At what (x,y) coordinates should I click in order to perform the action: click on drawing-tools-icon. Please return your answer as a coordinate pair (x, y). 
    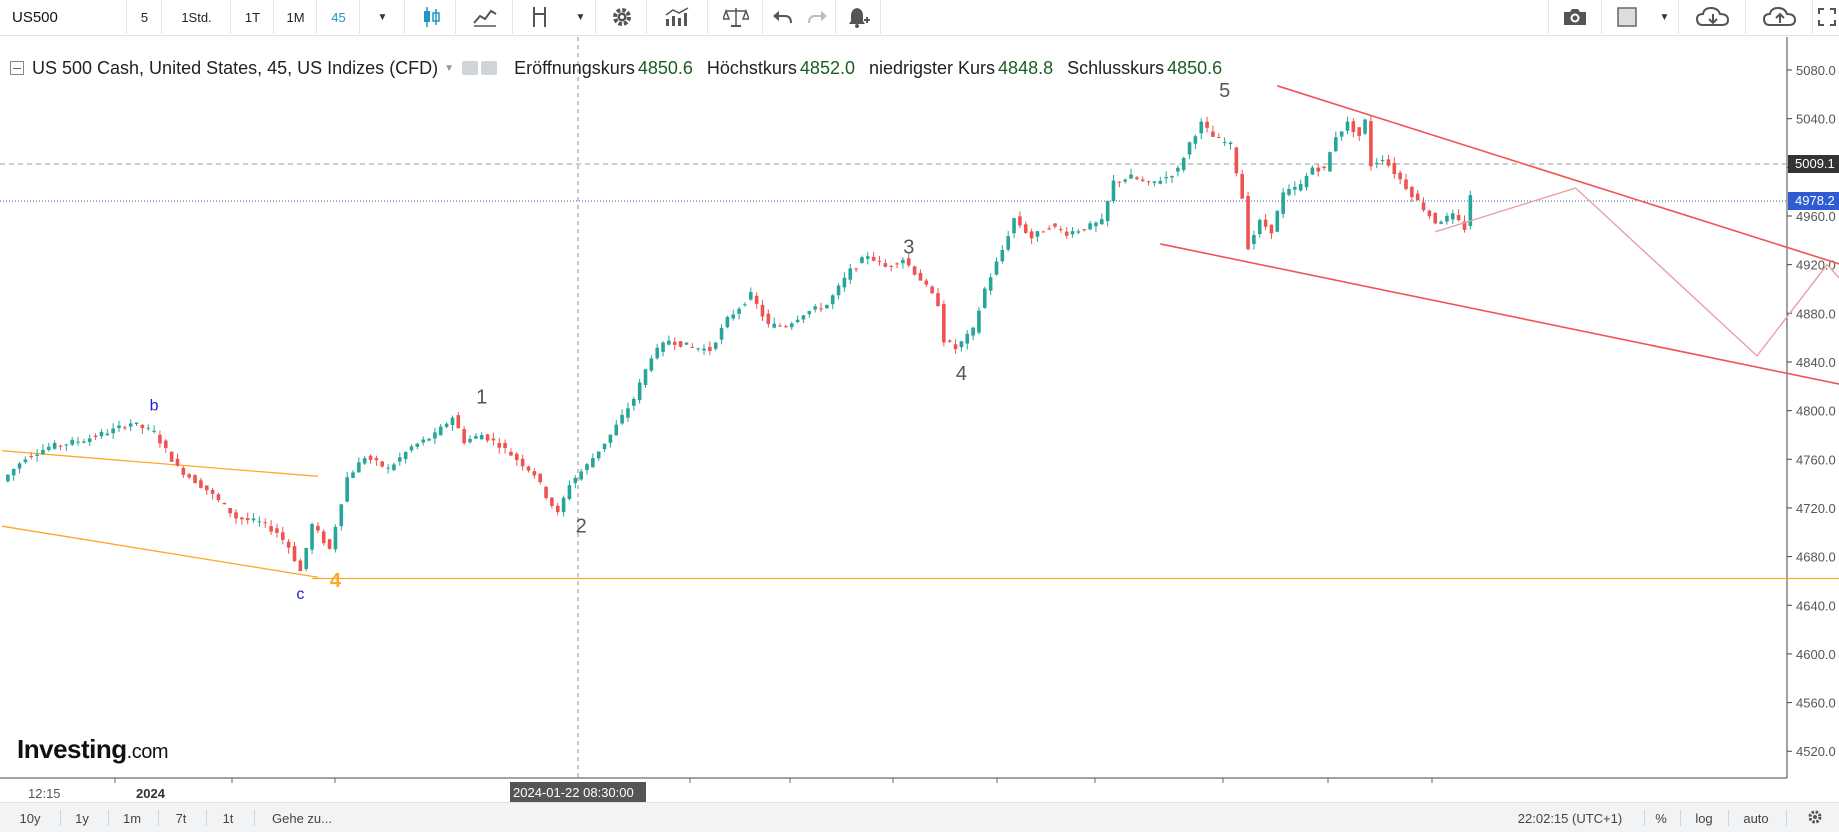
    Looking at the image, I should click on (540, 17).